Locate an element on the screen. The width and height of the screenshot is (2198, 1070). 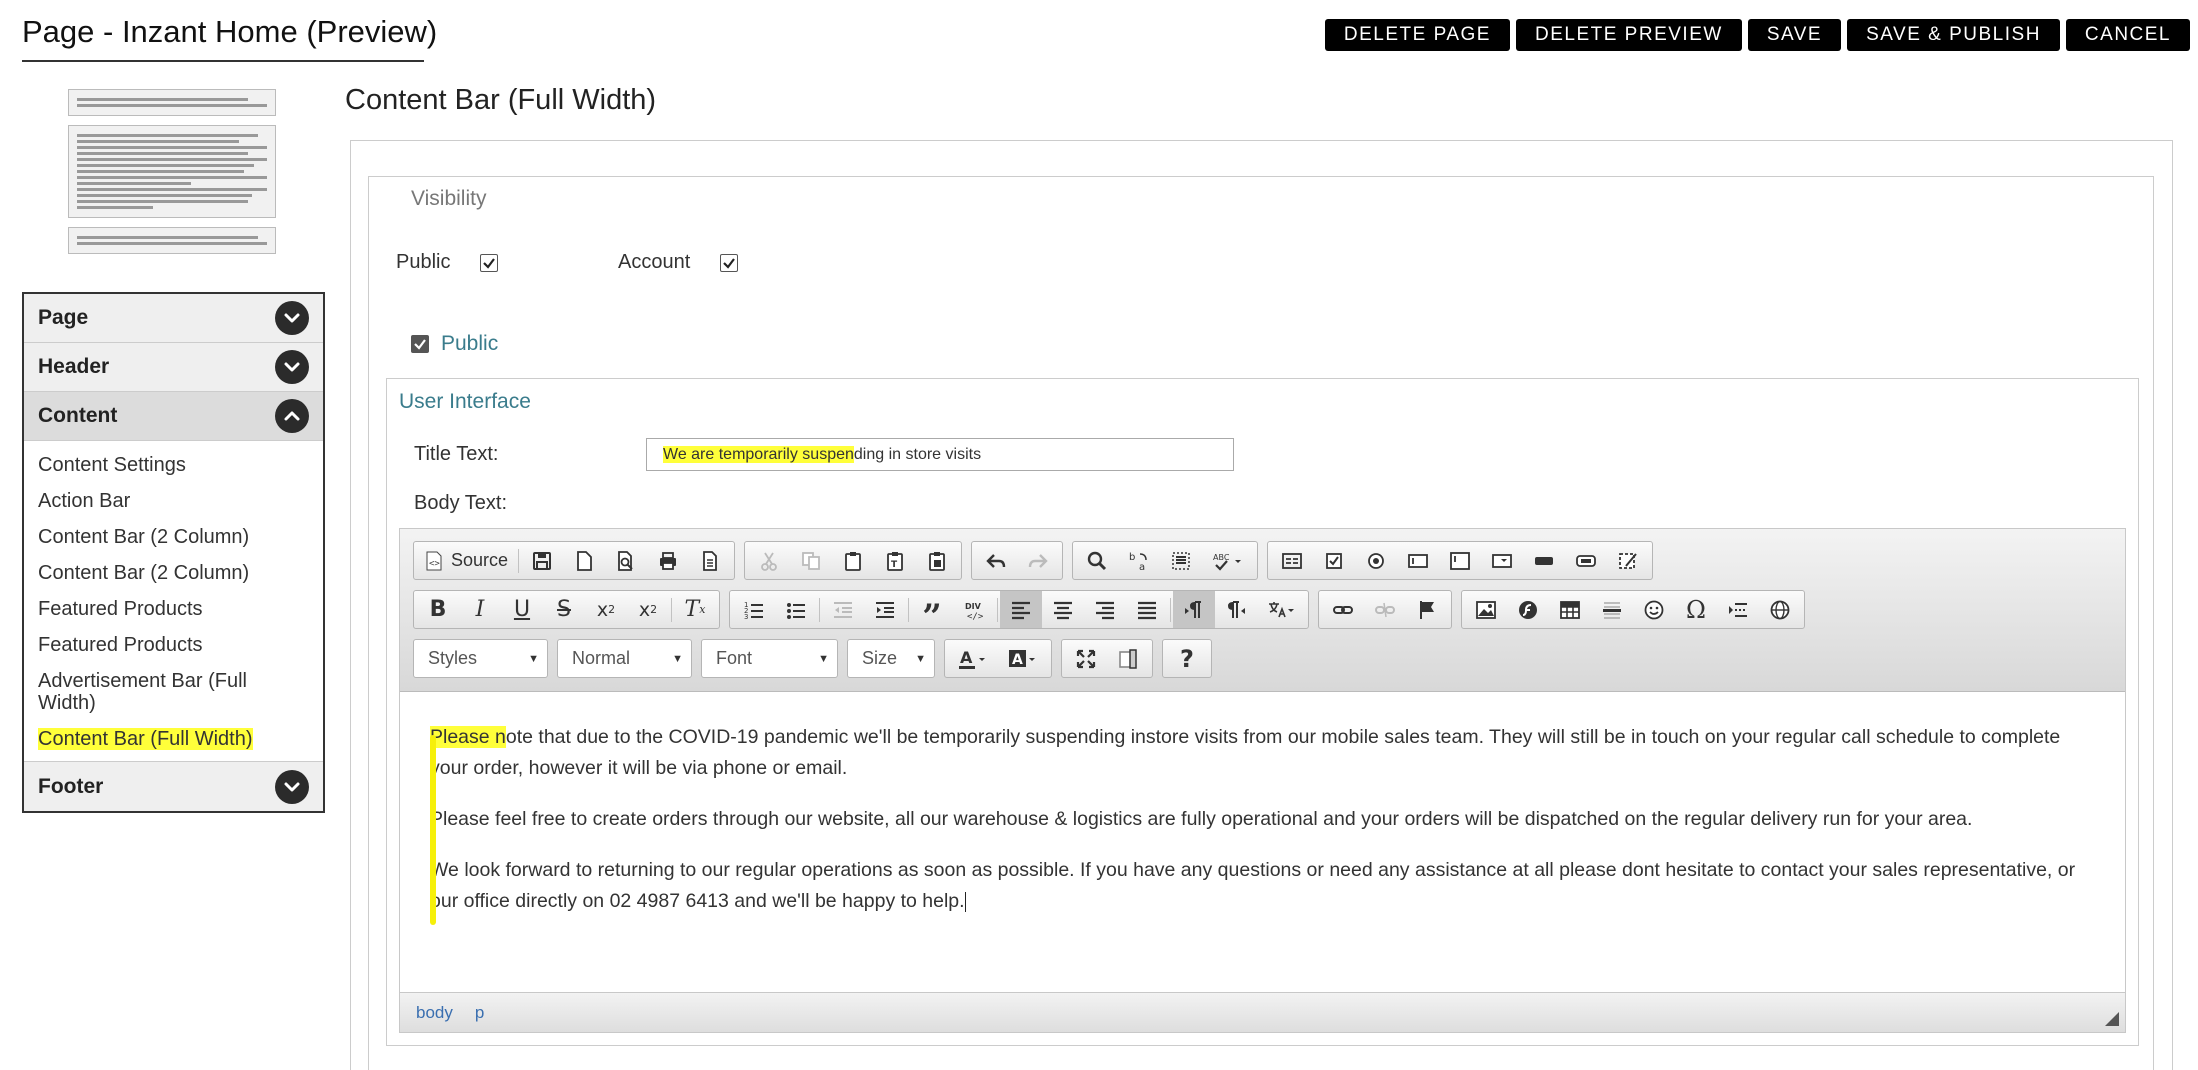
justify-icon is located at coordinates (1147, 609).